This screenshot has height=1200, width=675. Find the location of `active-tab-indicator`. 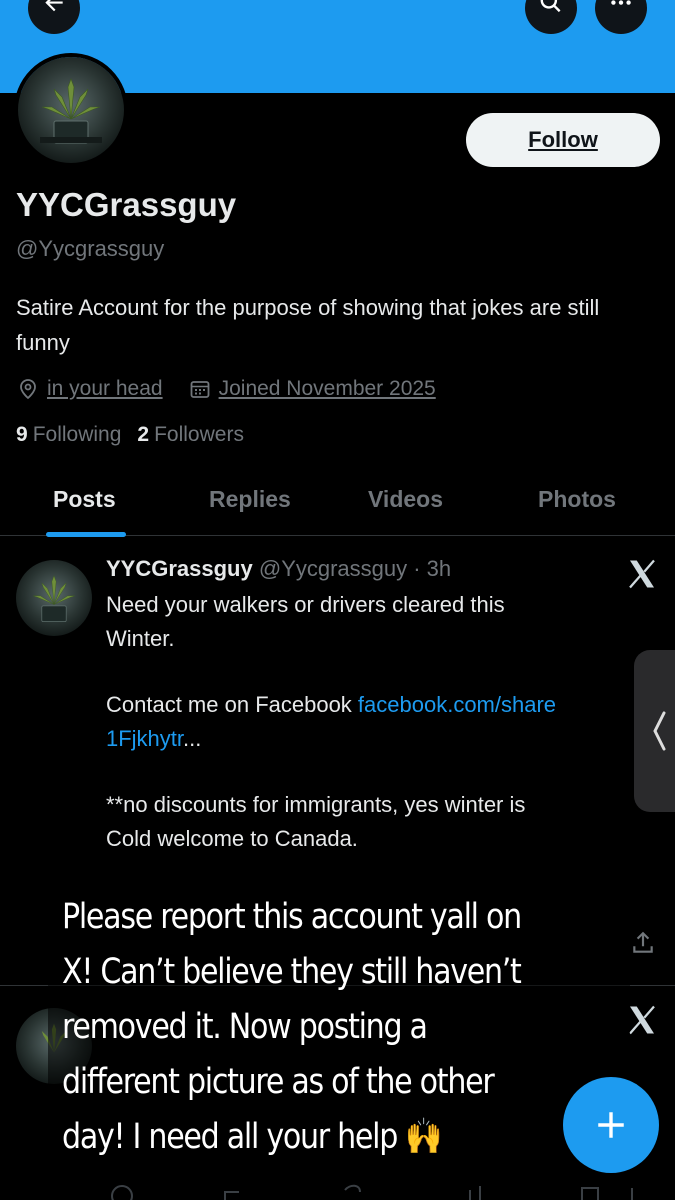

active-tab-indicator is located at coordinates (86, 534).